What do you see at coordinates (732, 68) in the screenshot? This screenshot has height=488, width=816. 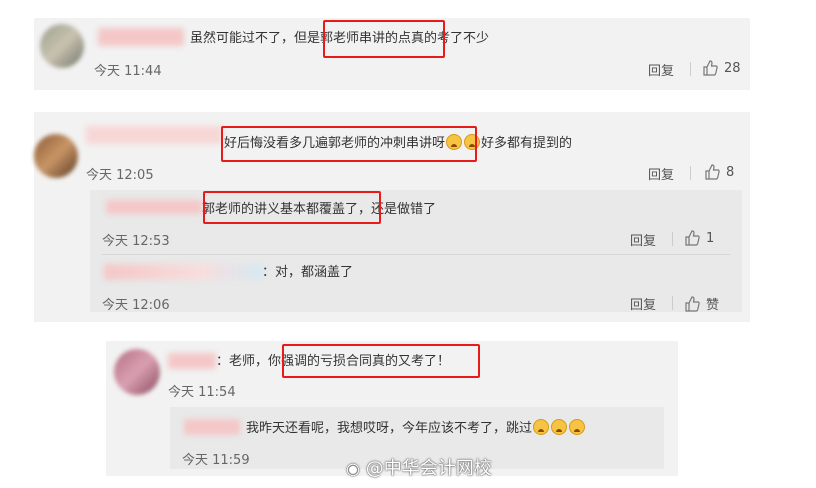 I see `like-count: 28` at bounding box center [732, 68].